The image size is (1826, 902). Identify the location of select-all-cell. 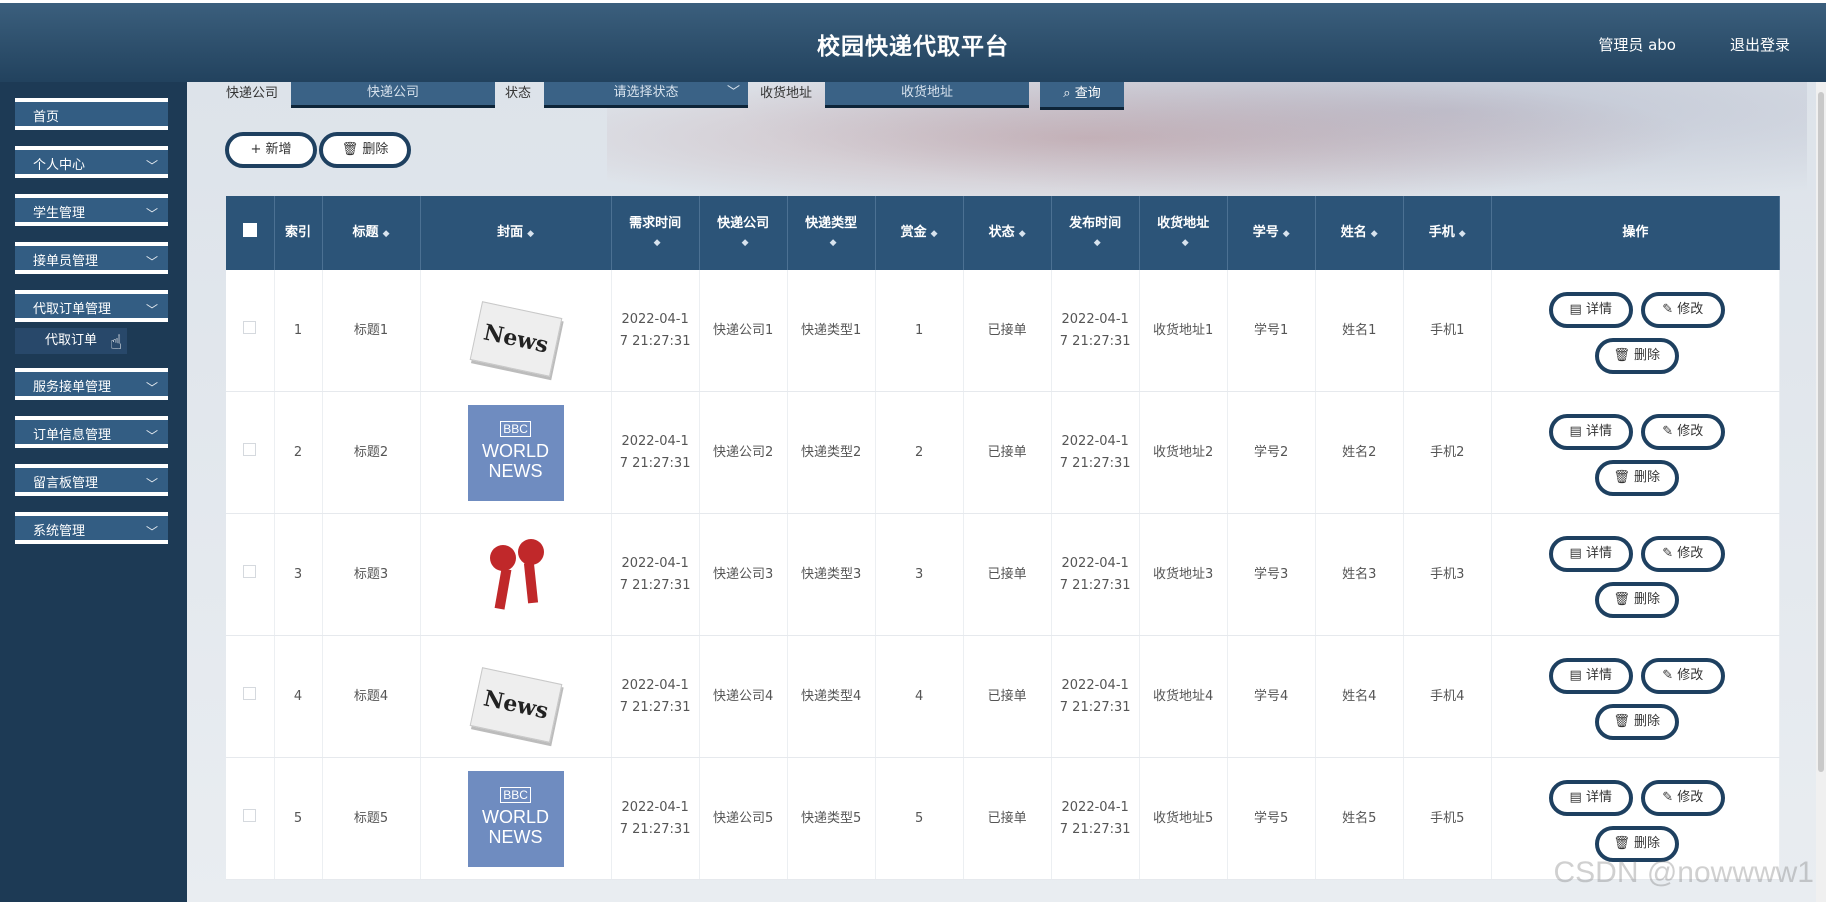
(250, 233).